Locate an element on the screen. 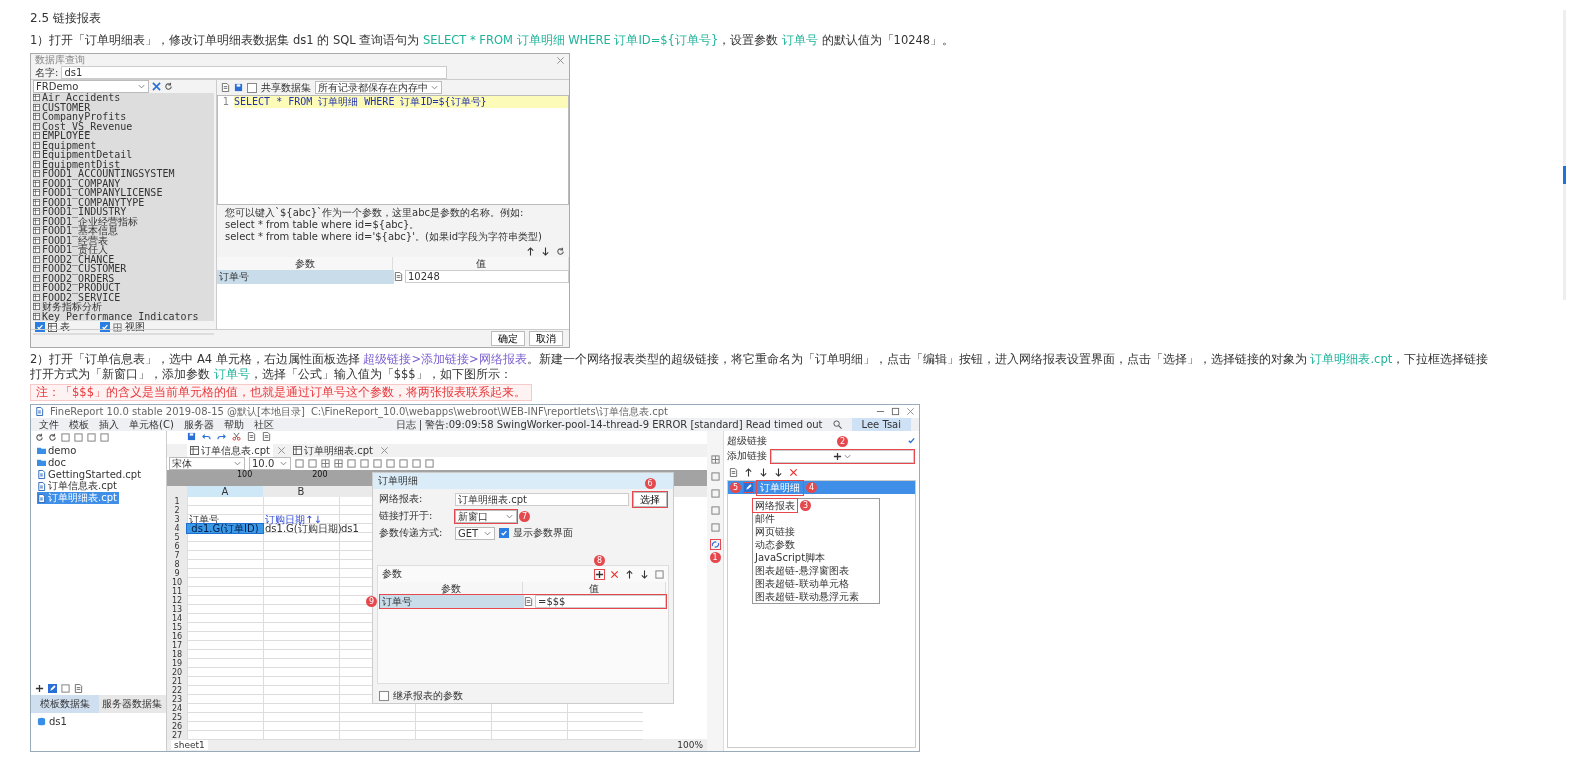 Image resolution: width=1584 pixels, height=761 pixels. table-name: FOOD1_INDUSTRY is located at coordinates (84, 212).